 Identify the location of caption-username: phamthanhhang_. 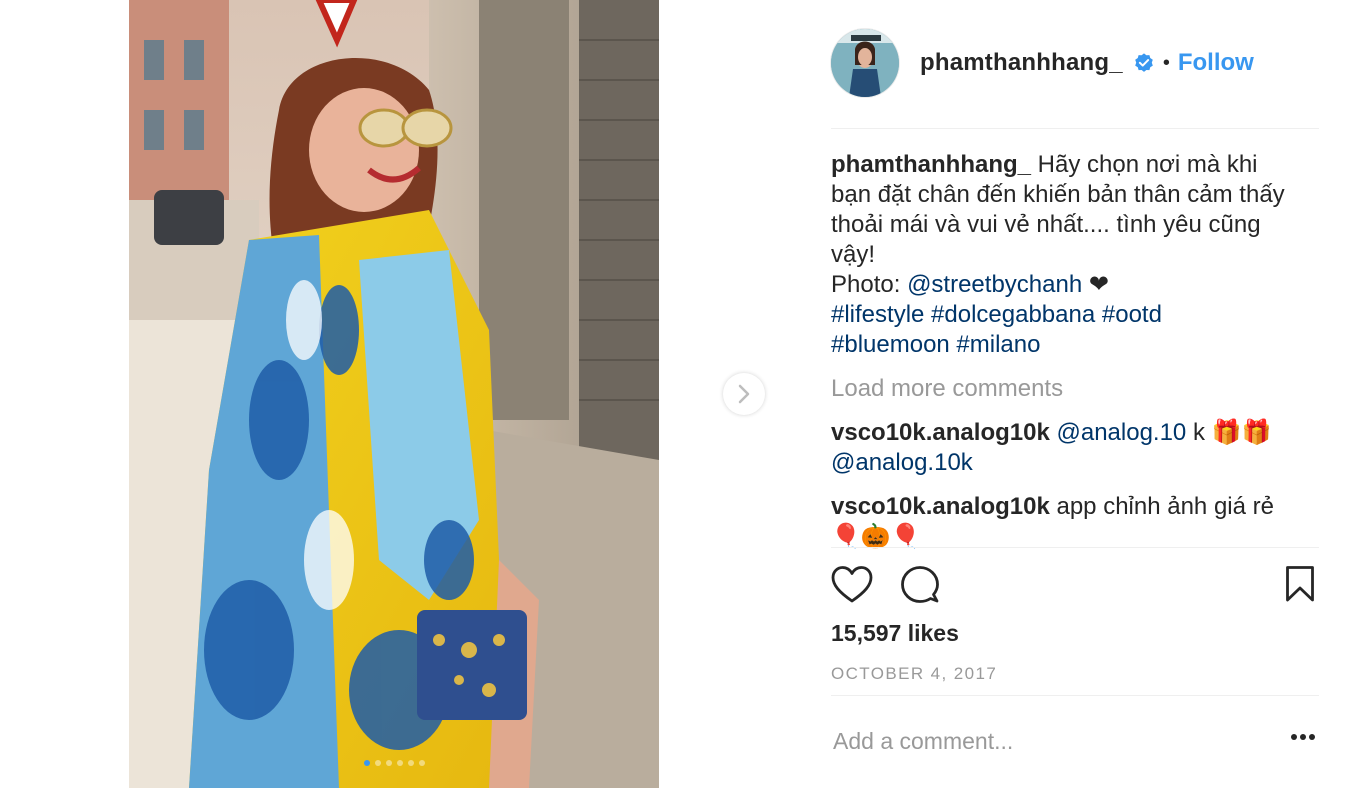
(931, 164).